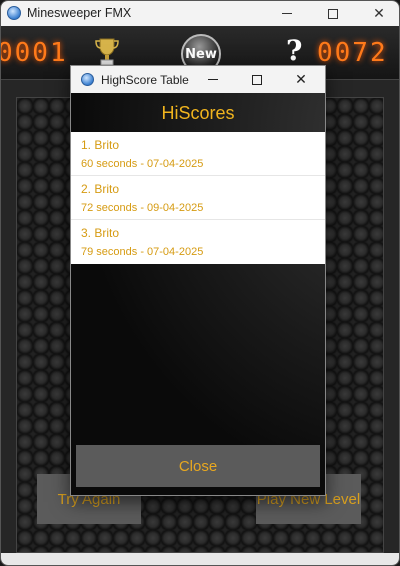 The image size is (400, 566). I want to click on score-row: 2. Brito 72 seconds - 09-04-2025, so click(198, 198).